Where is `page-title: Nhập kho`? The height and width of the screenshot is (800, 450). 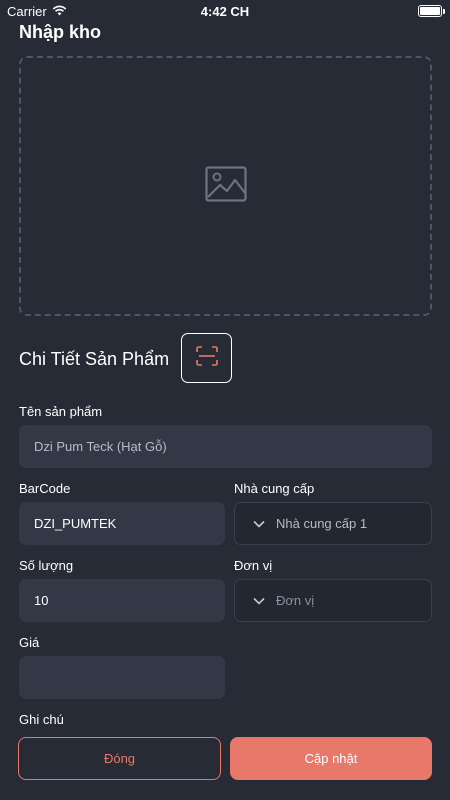
page-title: Nhập kho is located at coordinates (60, 32).